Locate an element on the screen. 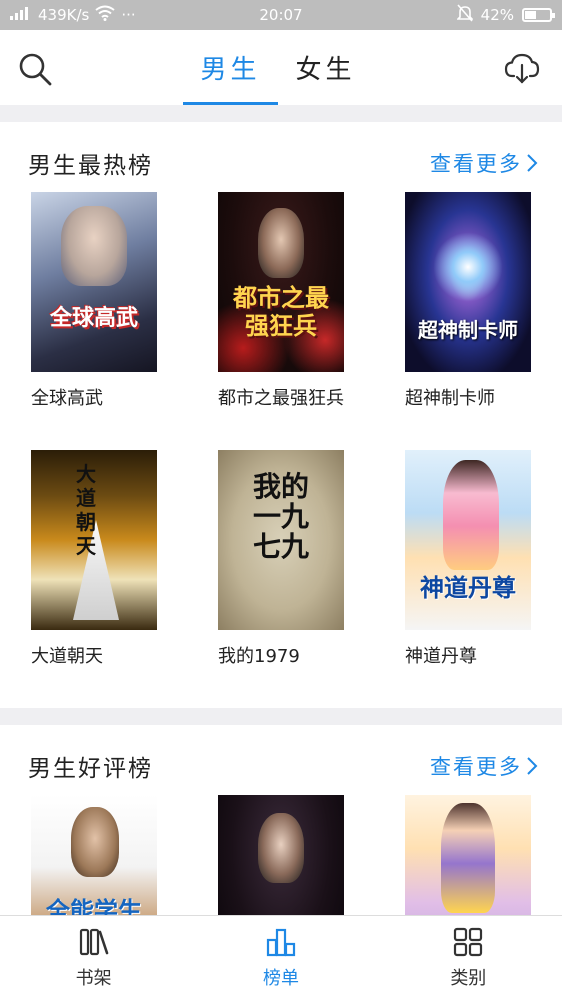 This screenshot has height=1000, width=562. book-item: 全能学生 is located at coordinates (94, 855).